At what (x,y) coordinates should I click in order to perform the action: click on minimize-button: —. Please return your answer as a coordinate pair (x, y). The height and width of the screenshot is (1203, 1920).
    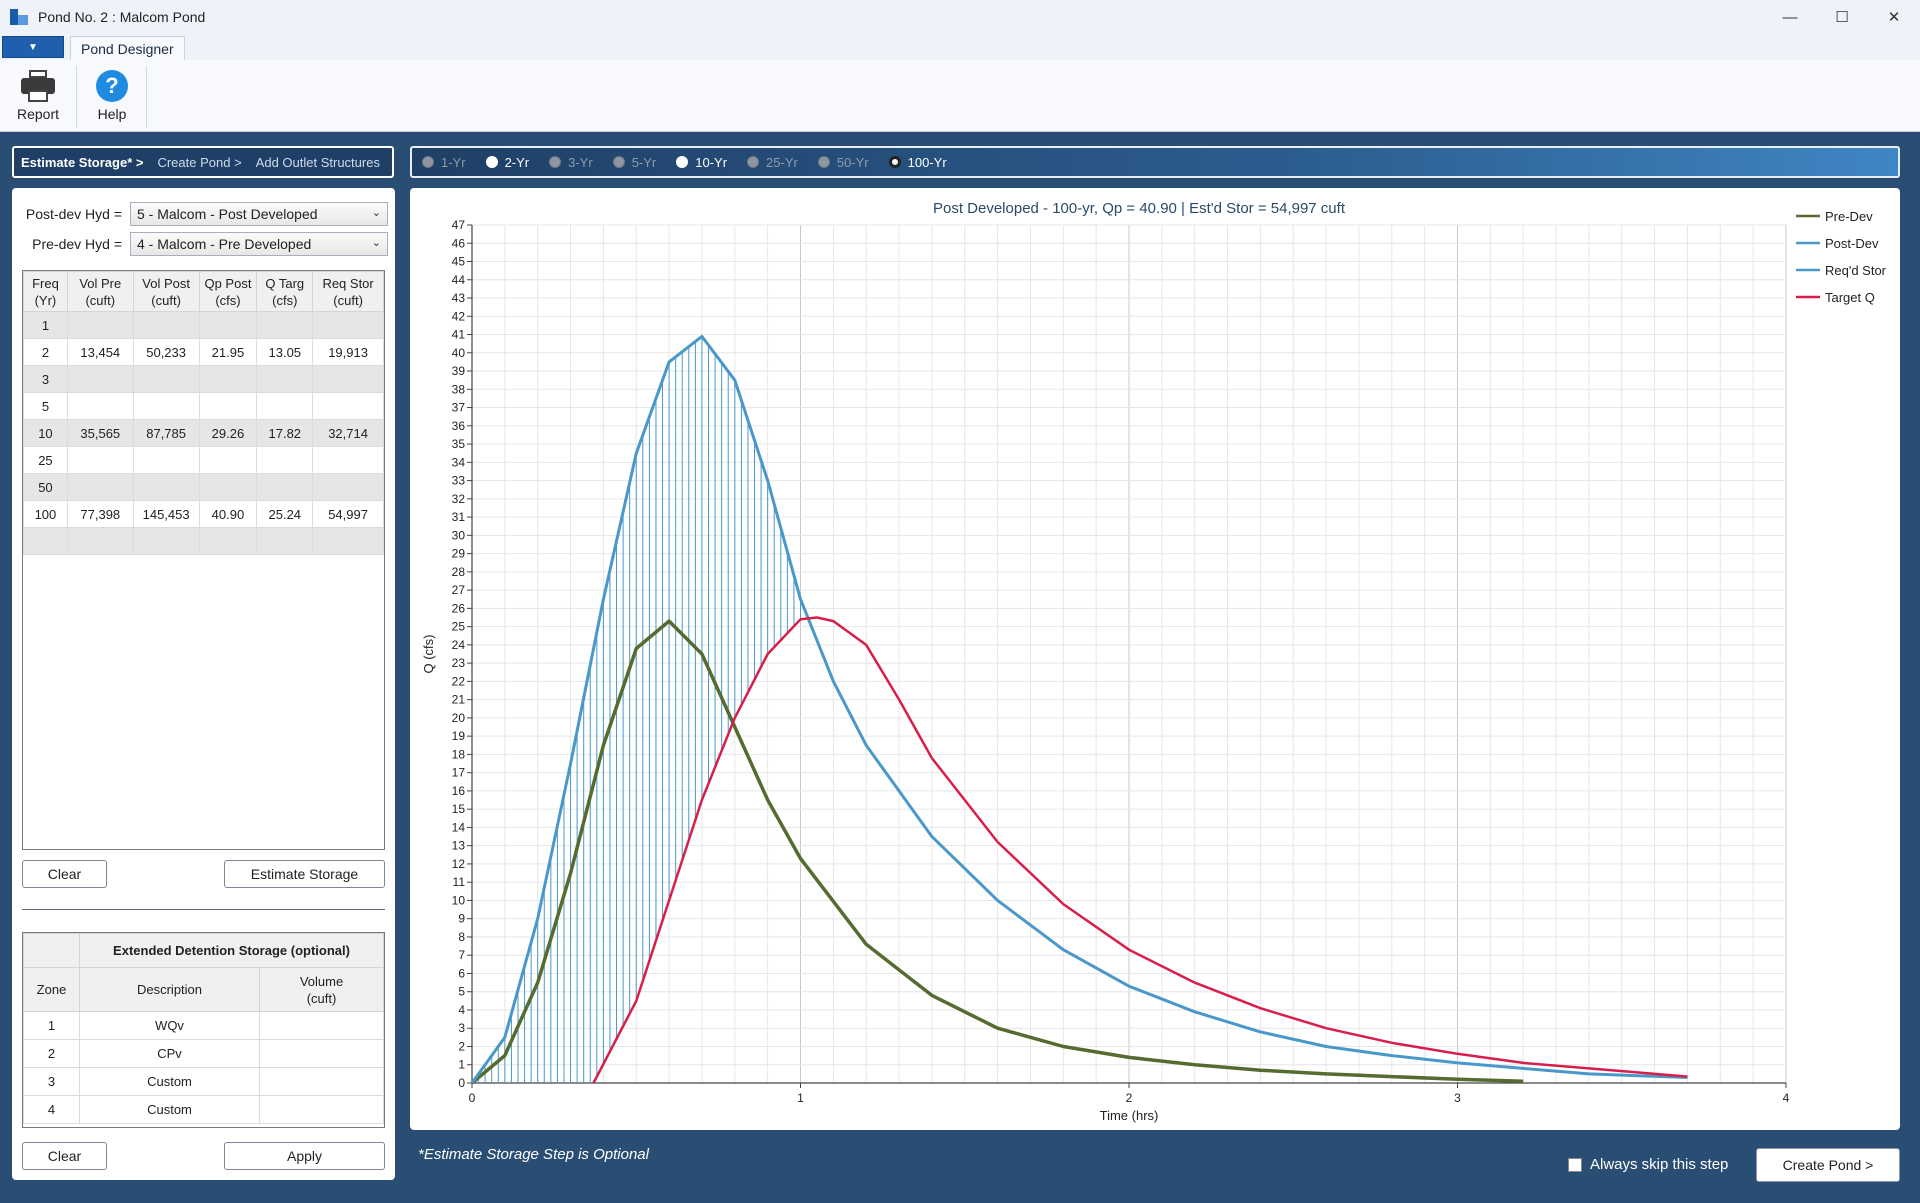
    Looking at the image, I should click on (1790, 17).